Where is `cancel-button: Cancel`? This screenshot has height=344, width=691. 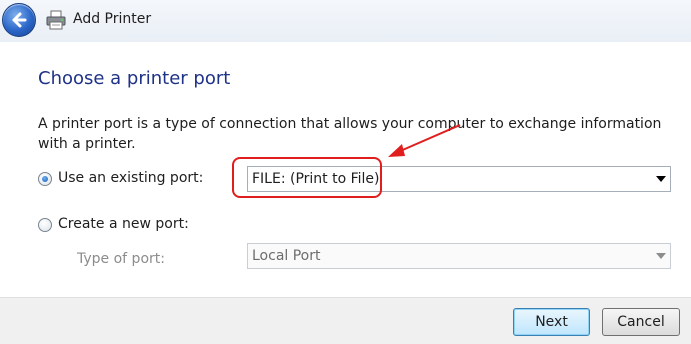 cancel-button: Cancel is located at coordinates (641, 322).